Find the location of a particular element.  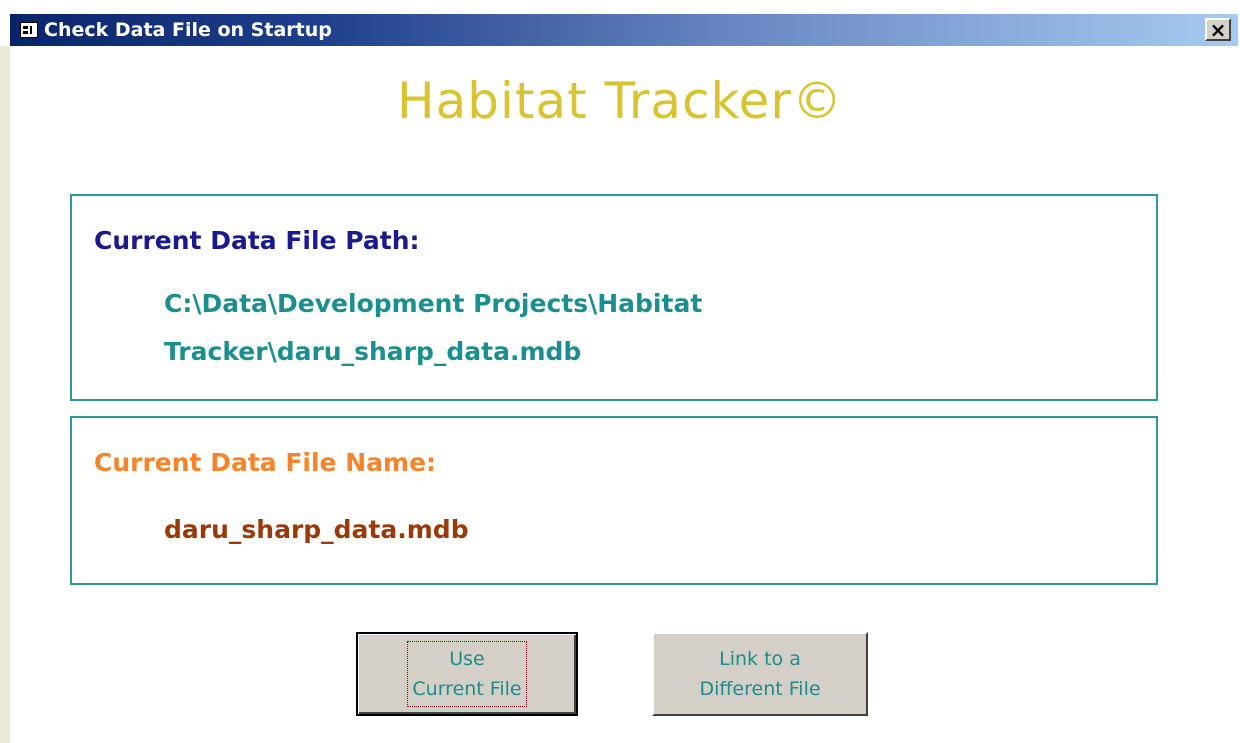

file-name-label: Current Data File Name: is located at coordinates (265, 462).